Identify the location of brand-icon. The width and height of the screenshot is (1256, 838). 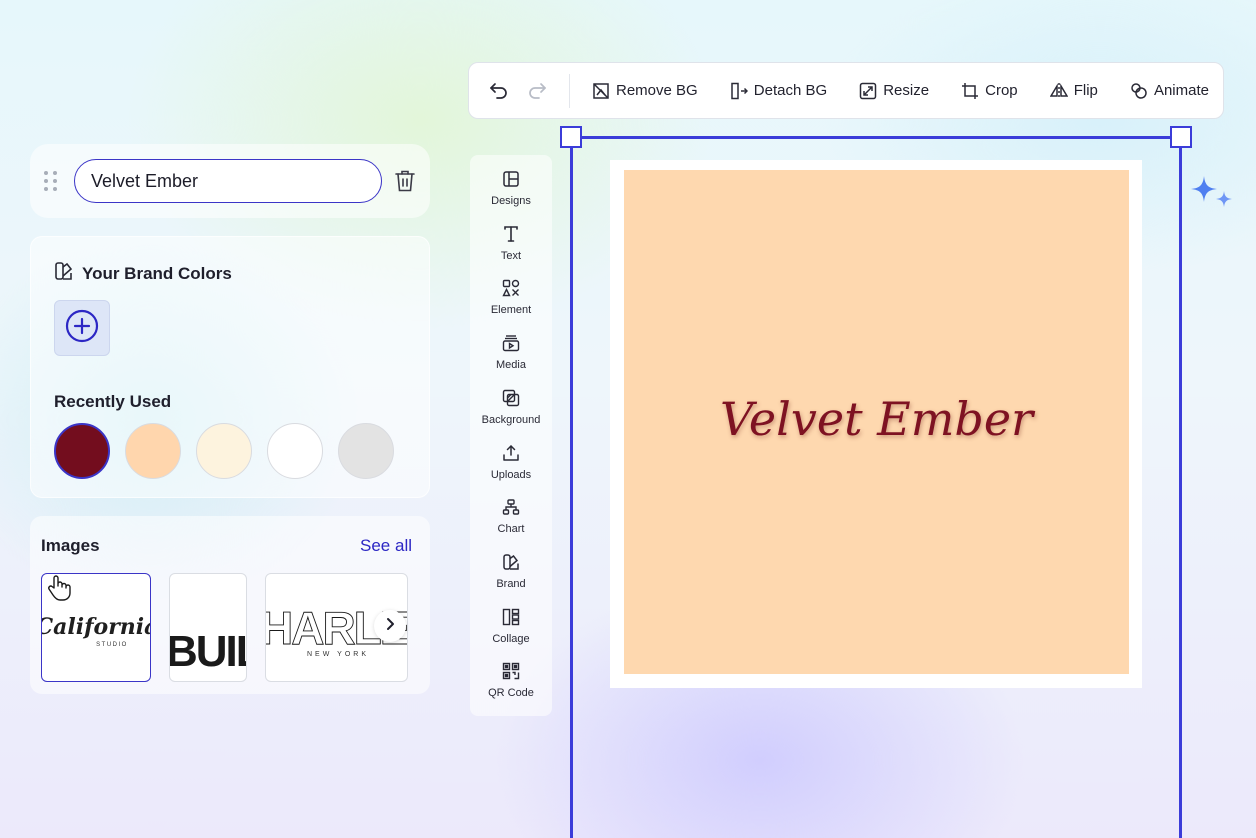
(511, 562).